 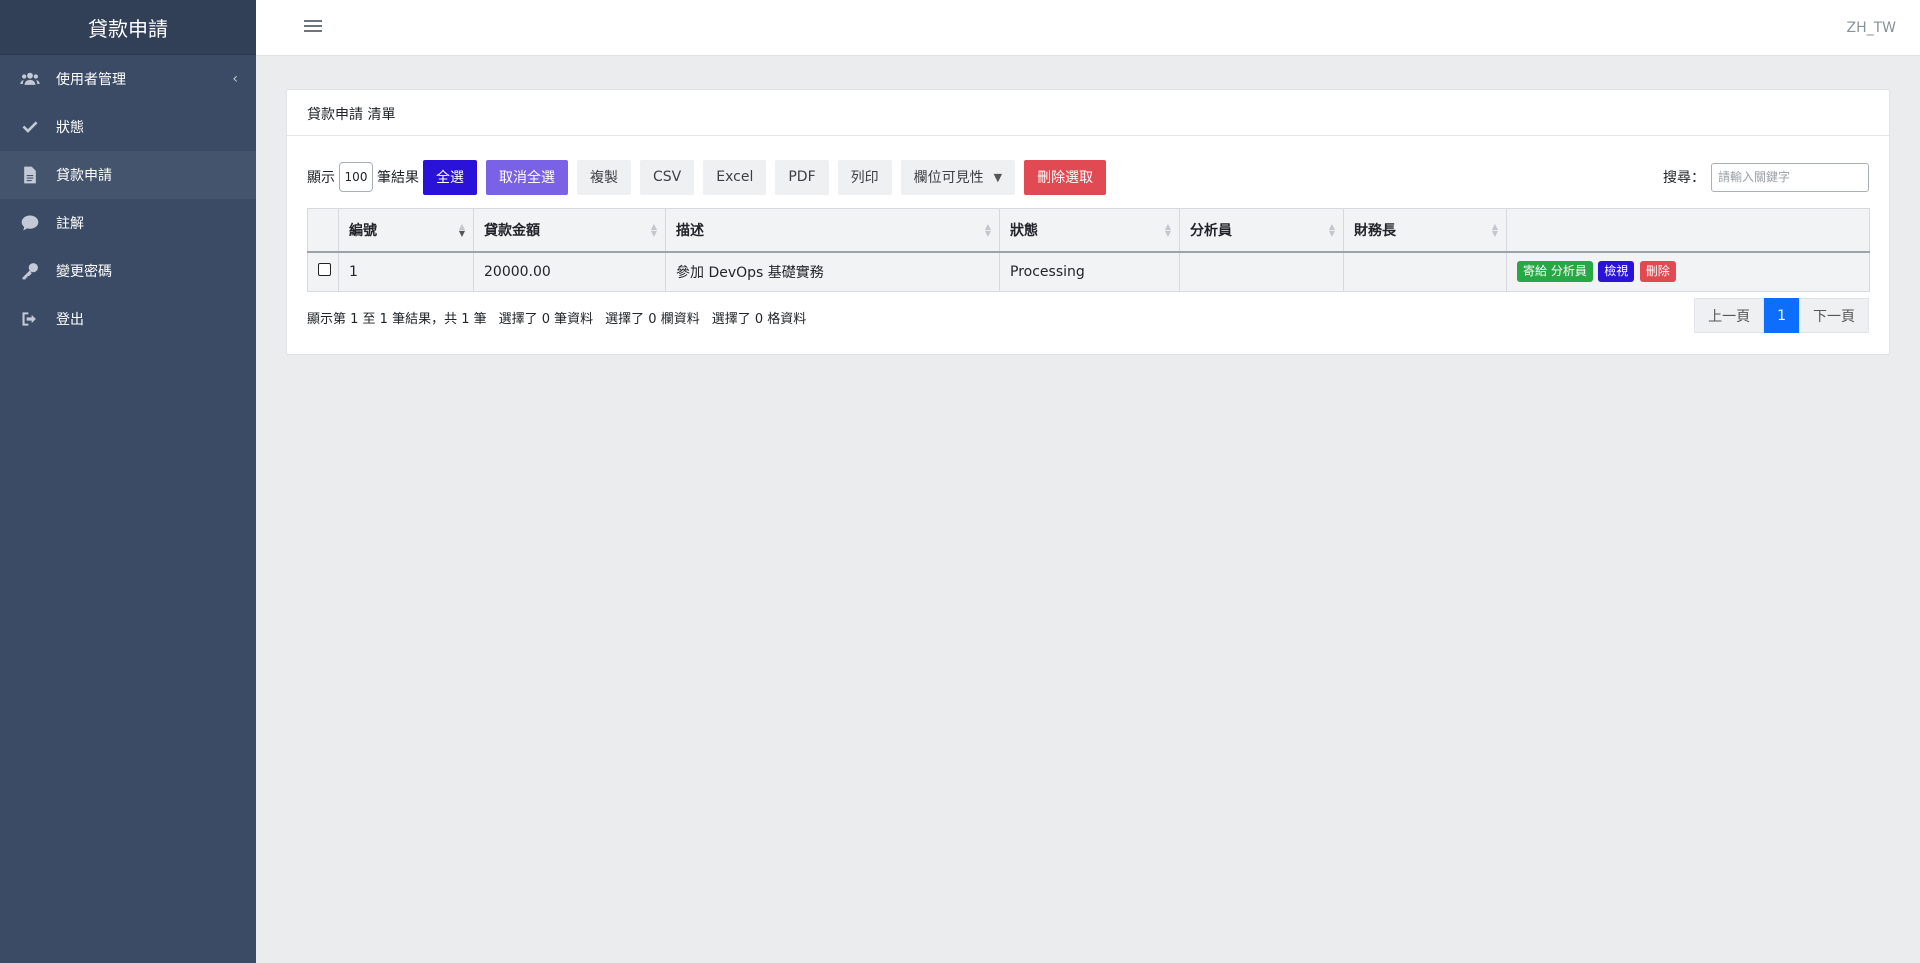 I want to click on results-info: 顯示第 1 至 1 筆結果，共 1 筆, so click(x=397, y=319).